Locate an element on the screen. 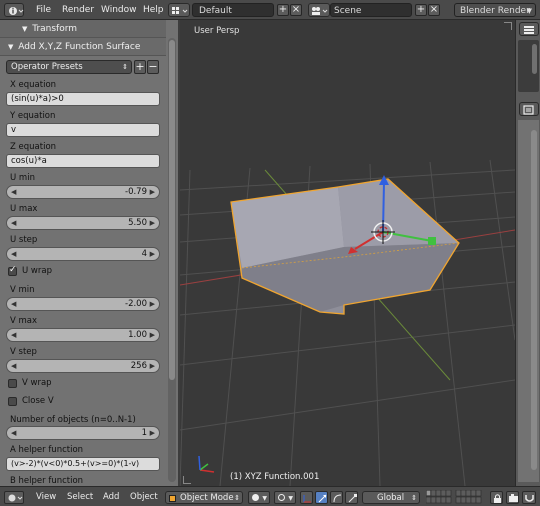 Image resolution: width=540 pixels, height=506 pixels. view-name-label: User Persp is located at coordinates (217, 31).